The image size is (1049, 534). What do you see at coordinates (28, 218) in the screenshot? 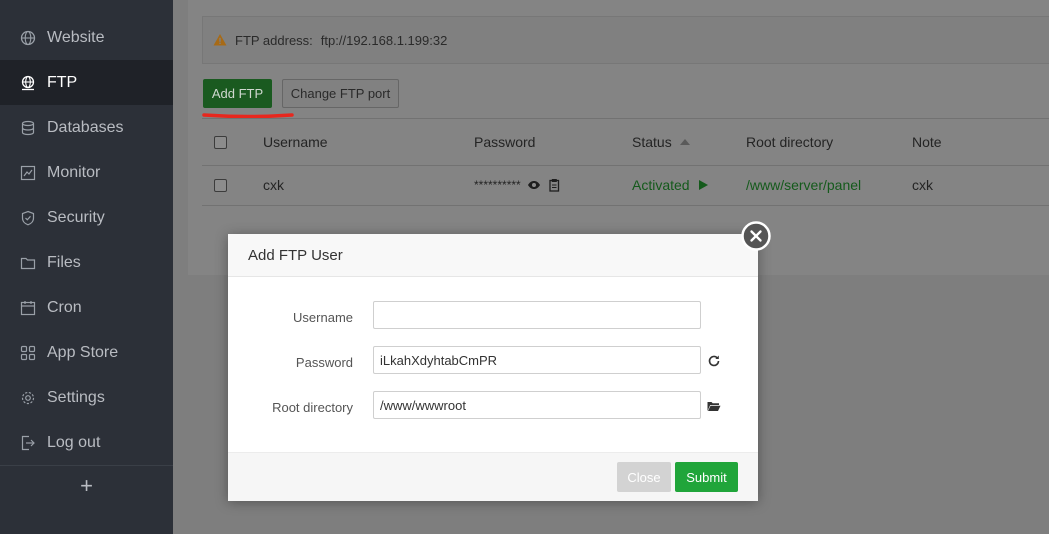
I see `shield-icon` at bounding box center [28, 218].